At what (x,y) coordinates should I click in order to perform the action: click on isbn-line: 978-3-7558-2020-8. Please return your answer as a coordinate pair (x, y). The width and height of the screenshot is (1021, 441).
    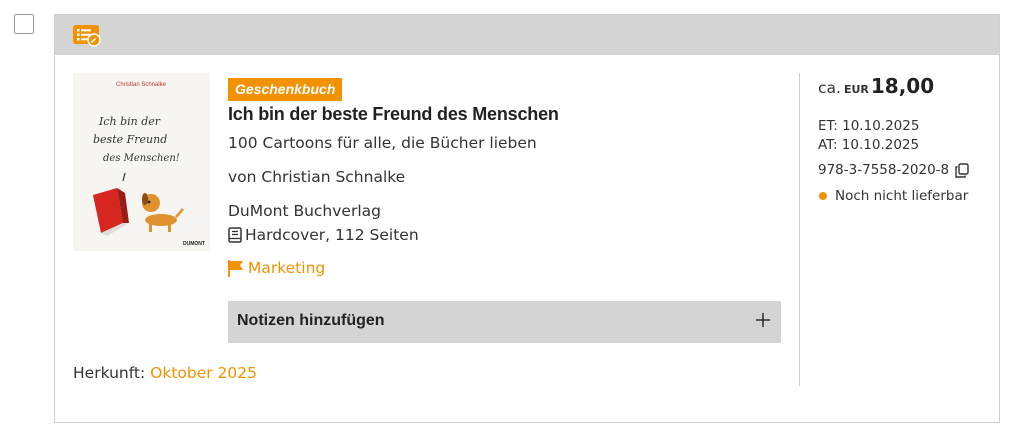
    Looking at the image, I should click on (893, 170).